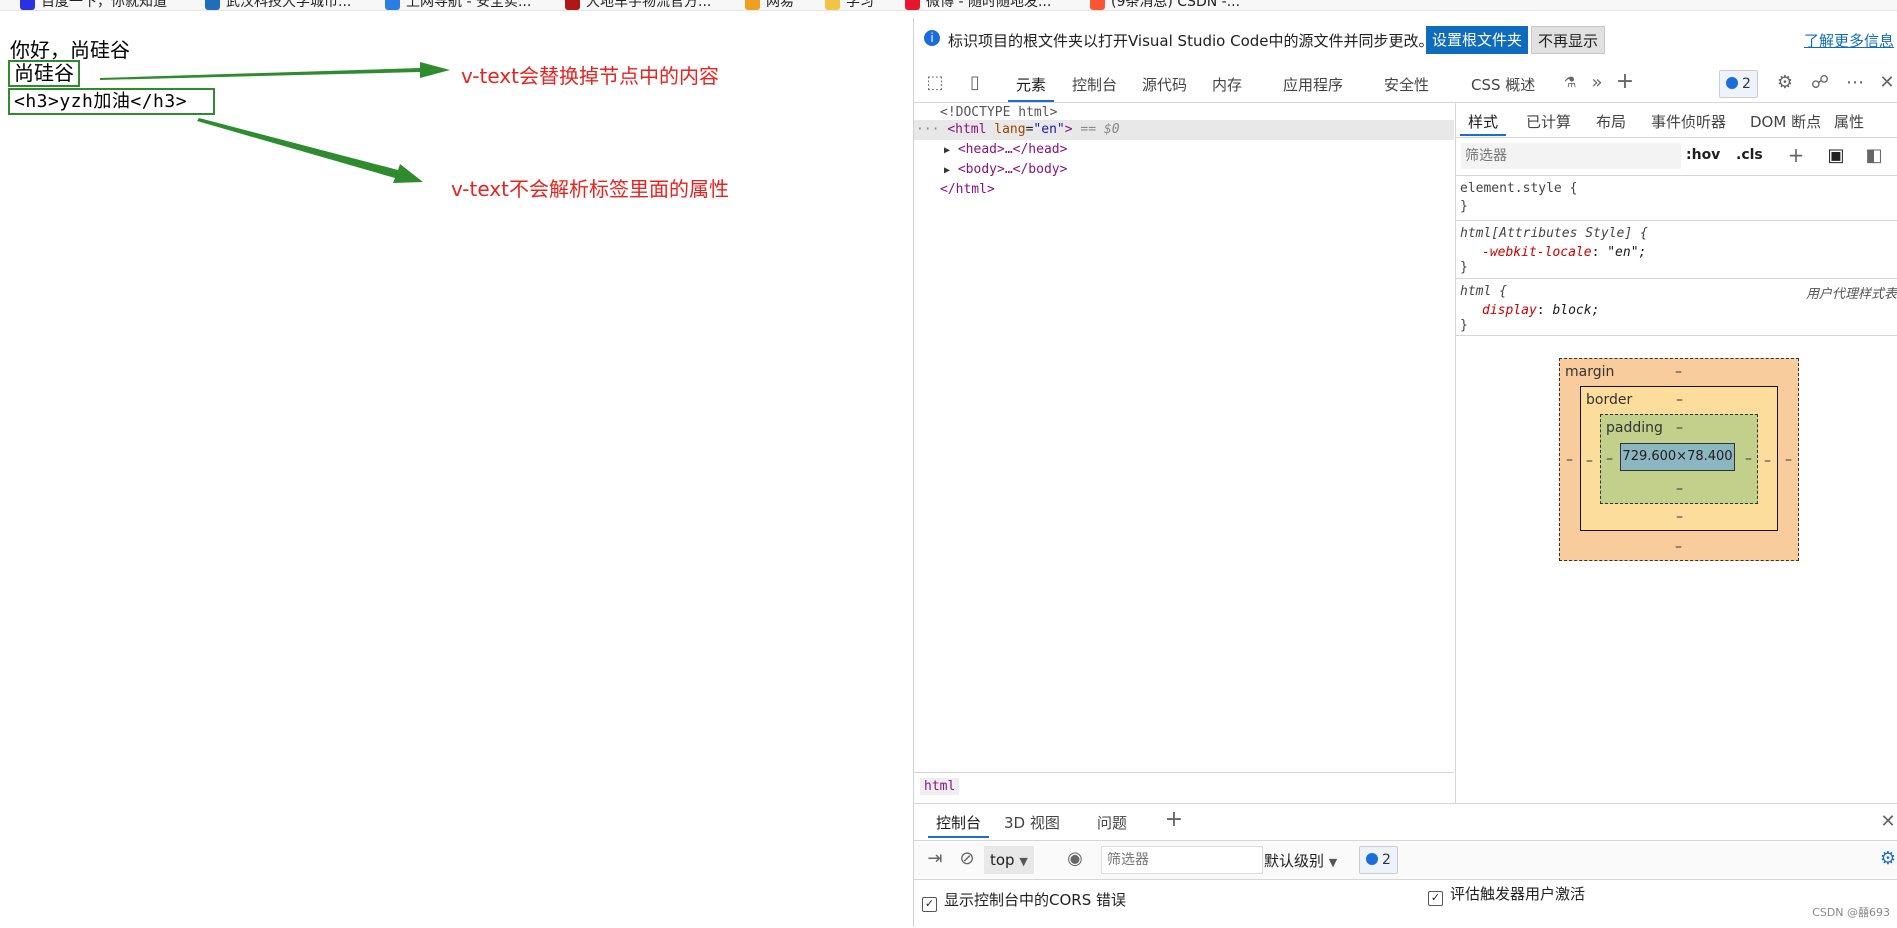  I want to click on more-tabs-icon: », so click(1597, 83).